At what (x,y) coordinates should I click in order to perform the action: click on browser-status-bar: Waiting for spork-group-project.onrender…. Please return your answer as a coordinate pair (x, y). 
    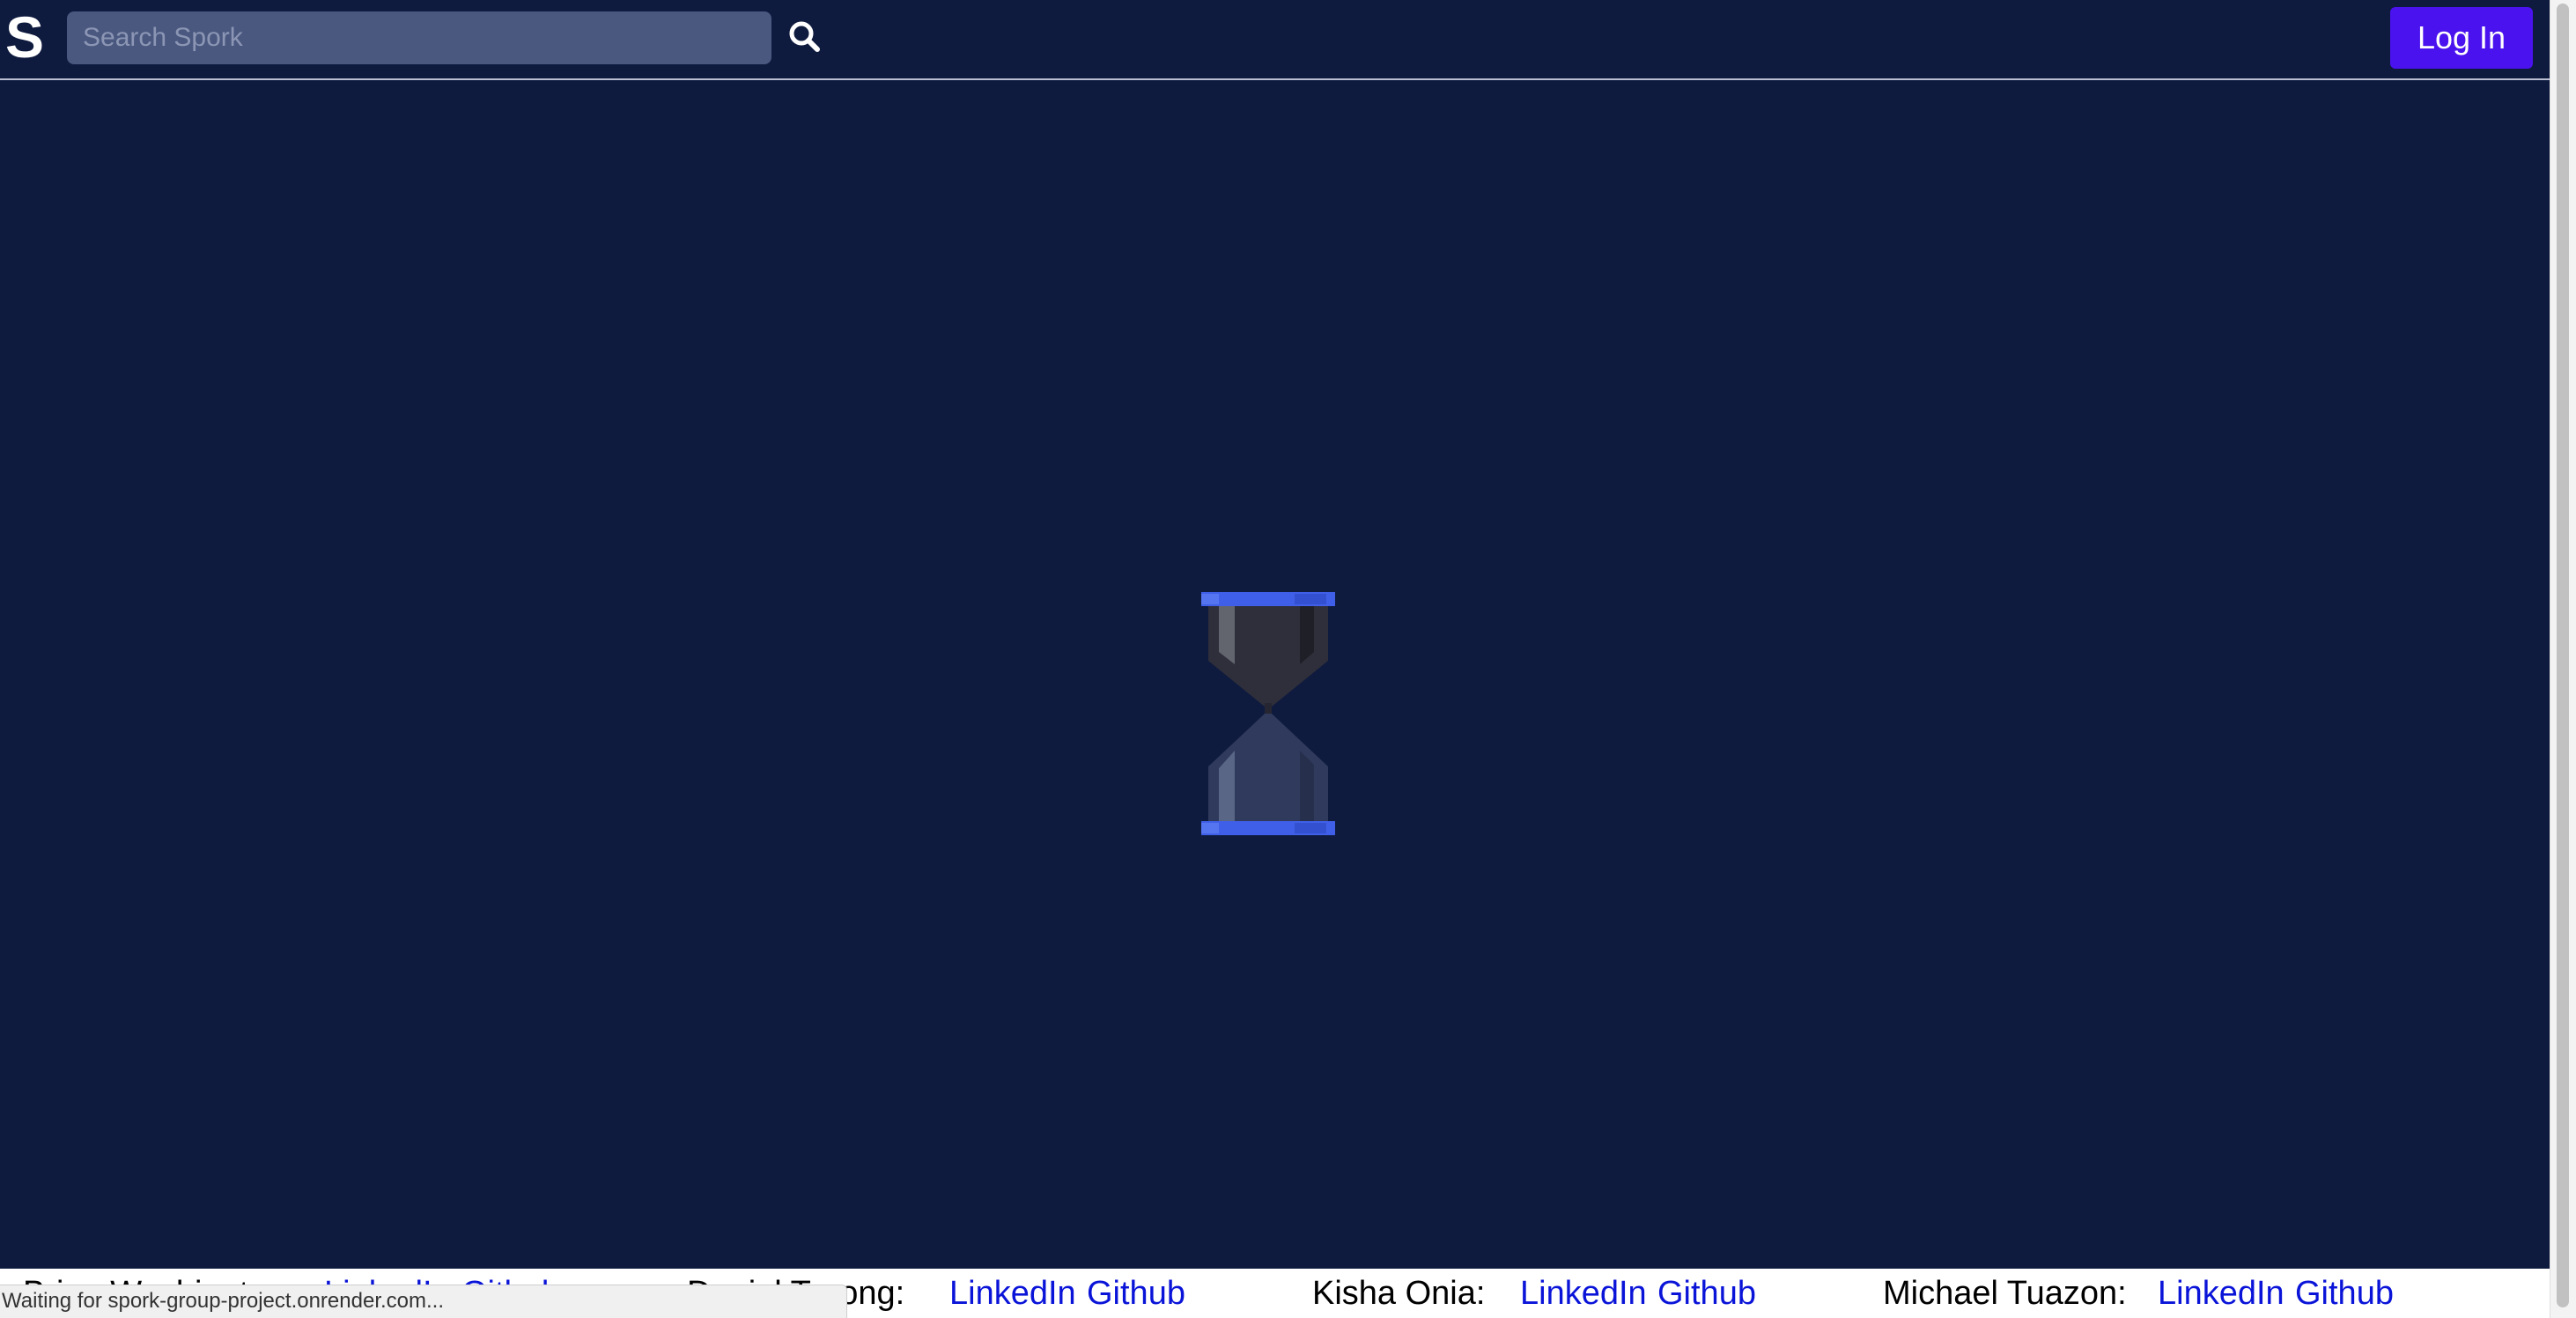
    Looking at the image, I should click on (423, 1301).